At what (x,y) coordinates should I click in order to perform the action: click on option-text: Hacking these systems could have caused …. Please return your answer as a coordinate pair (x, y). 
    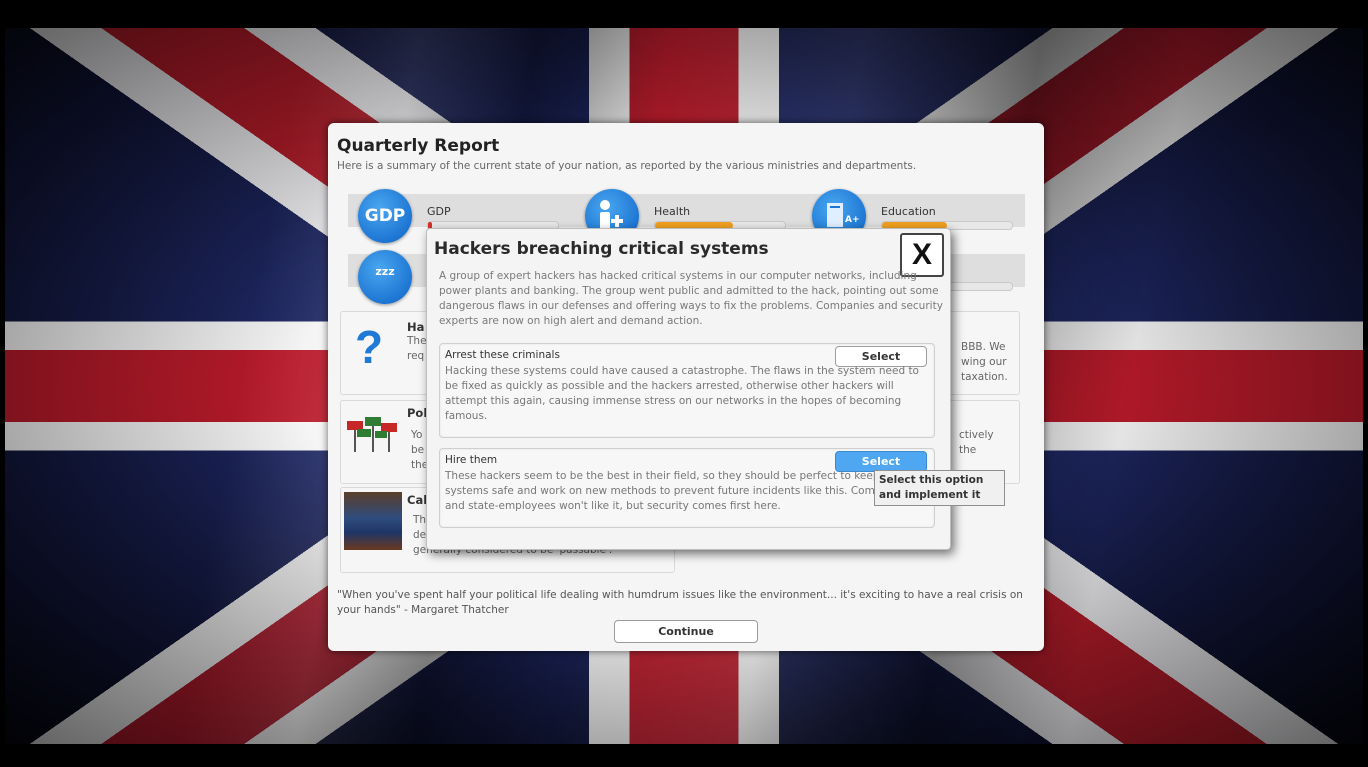
    Looking at the image, I should click on (682, 393).